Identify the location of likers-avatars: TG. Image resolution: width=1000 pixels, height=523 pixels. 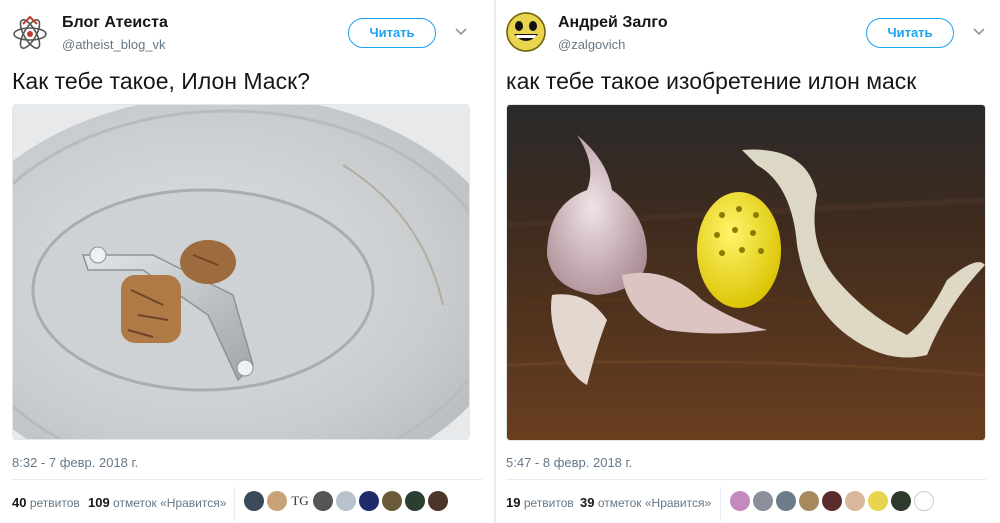
(346, 501).